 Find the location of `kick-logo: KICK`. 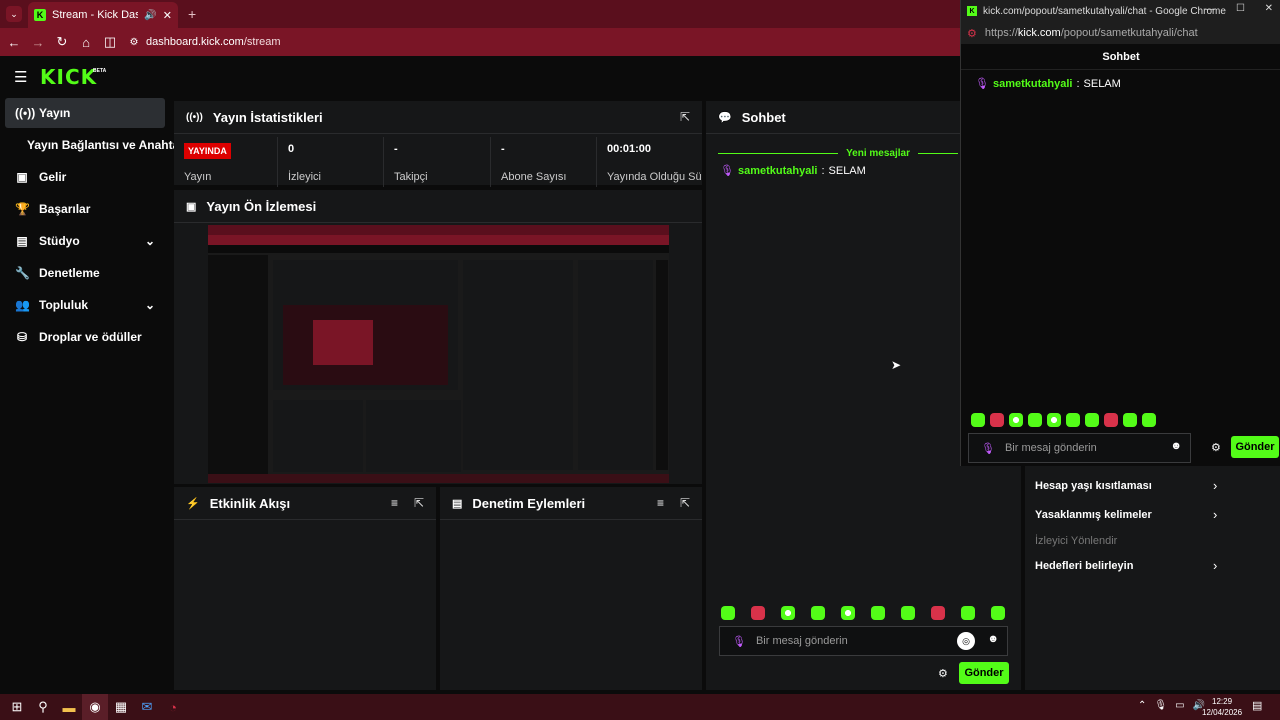

kick-logo: KICK is located at coordinates (68, 77).